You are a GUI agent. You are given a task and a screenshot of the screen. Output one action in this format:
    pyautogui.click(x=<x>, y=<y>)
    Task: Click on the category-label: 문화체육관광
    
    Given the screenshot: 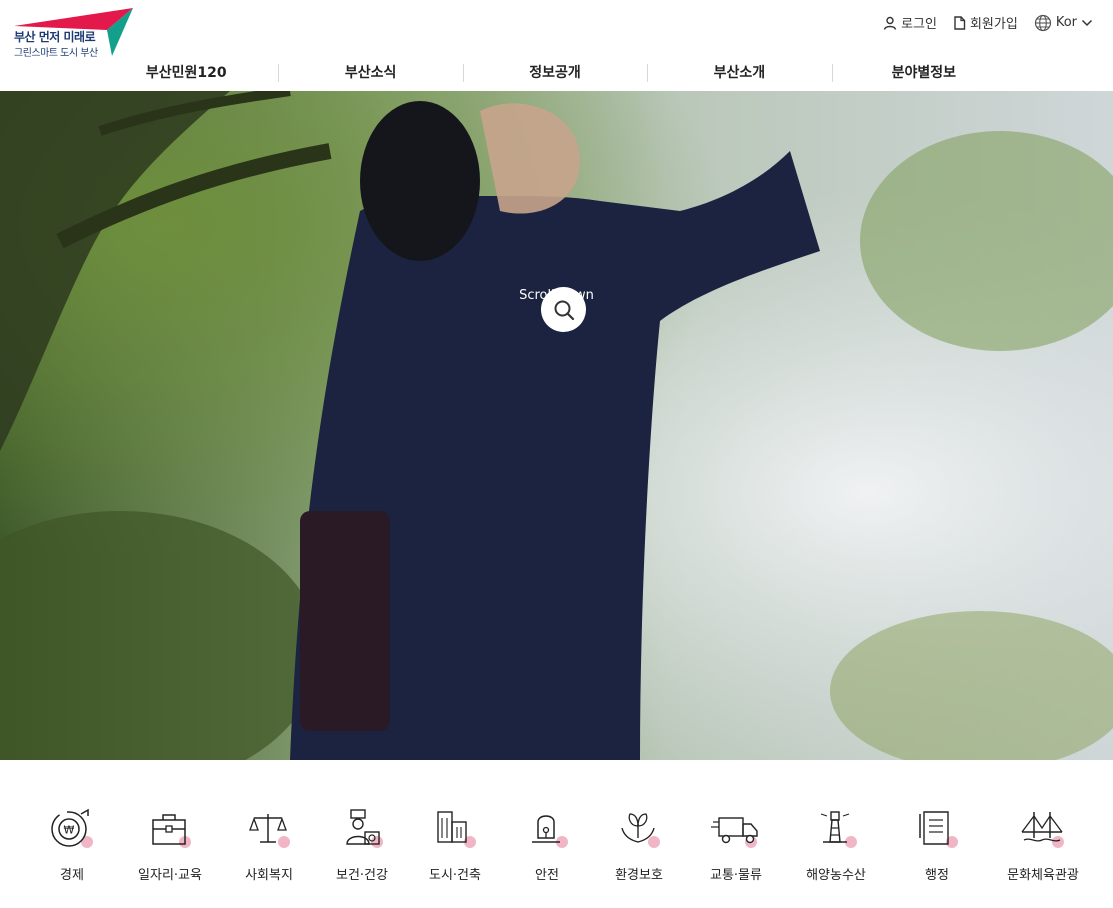 What is the action you would take?
    pyautogui.click(x=1043, y=875)
    